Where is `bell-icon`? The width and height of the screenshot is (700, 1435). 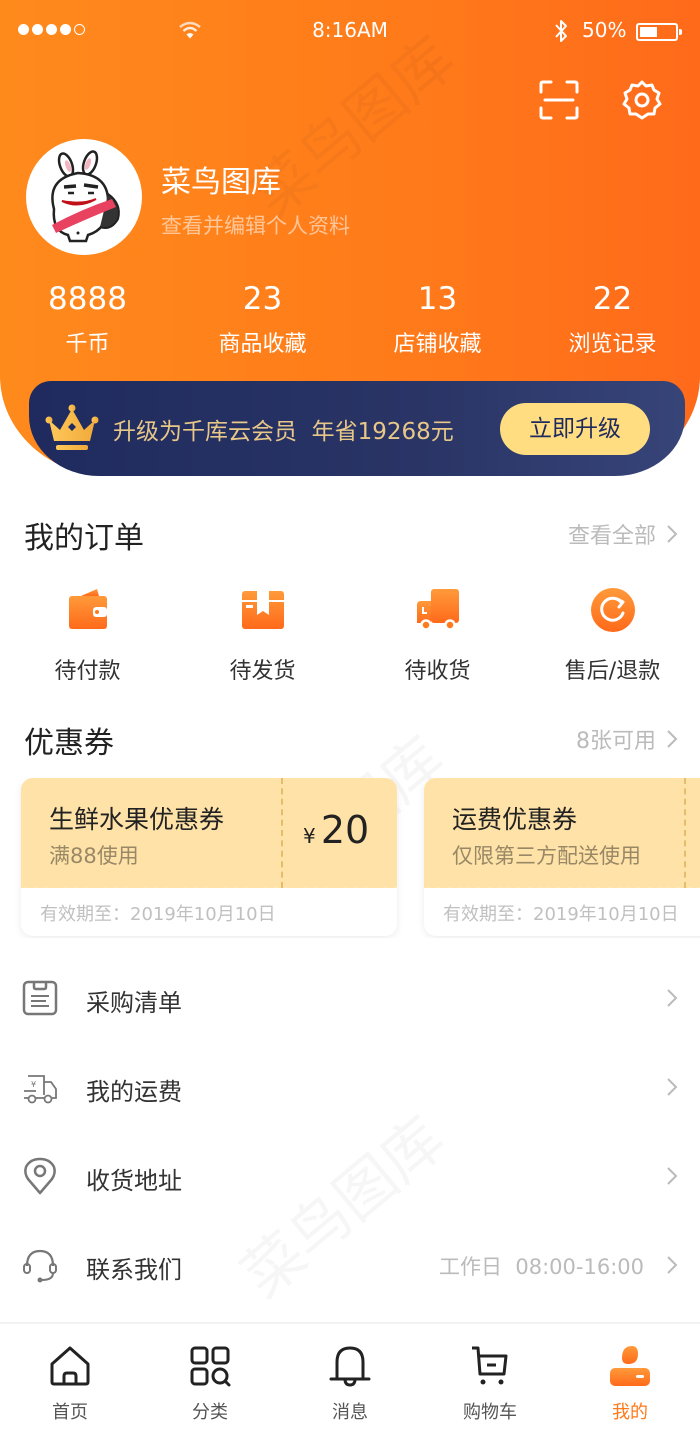
bell-icon is located at coordinates (350, 1366).